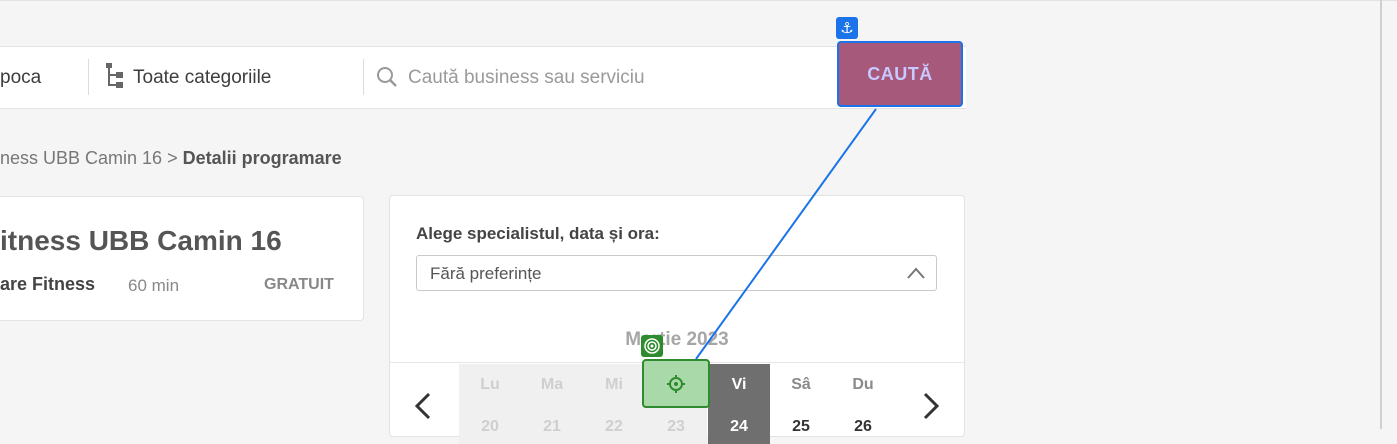  What do you see at coordinates (614, 384) in the screenshot?
I see `day-name: Mi` at bounding box center [614, 384].